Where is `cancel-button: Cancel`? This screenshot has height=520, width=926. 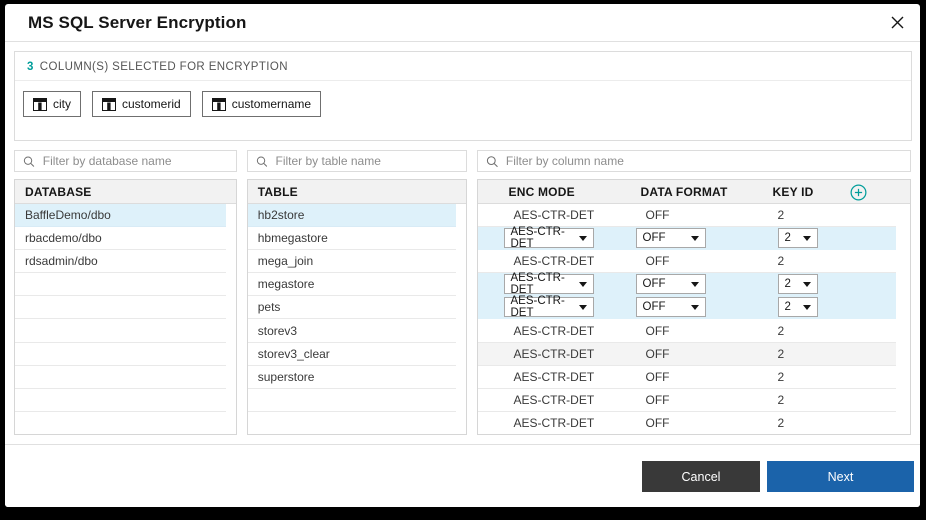 cancel-button: Cancel is located at coordinates (701, 476).